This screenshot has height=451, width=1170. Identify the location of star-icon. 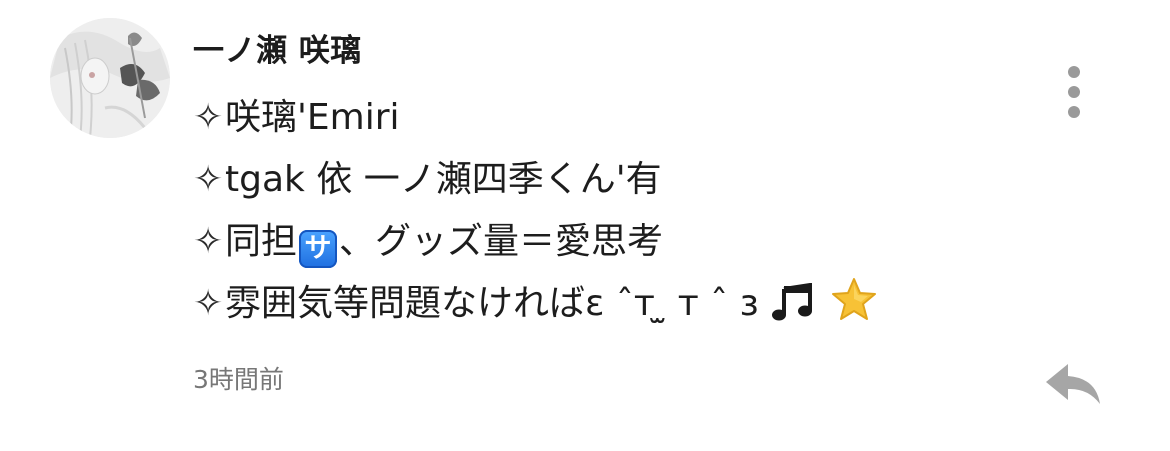
(854, 308).